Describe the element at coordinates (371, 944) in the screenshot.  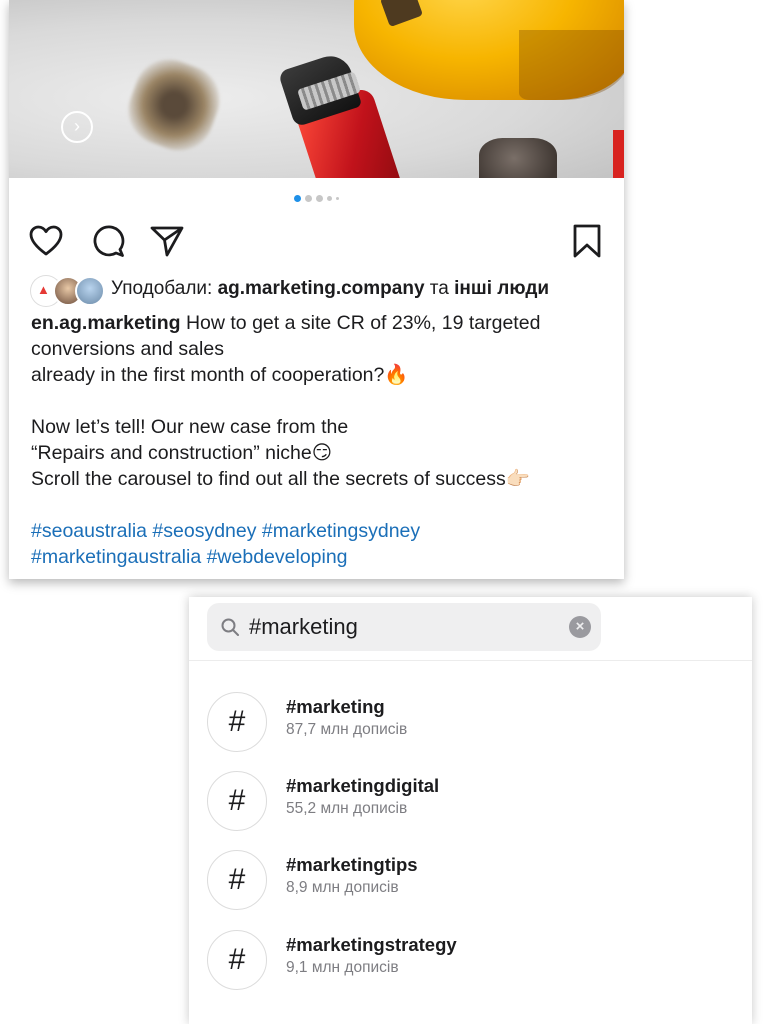
I see `hashtag-name: #marketingstrategy` at that location.